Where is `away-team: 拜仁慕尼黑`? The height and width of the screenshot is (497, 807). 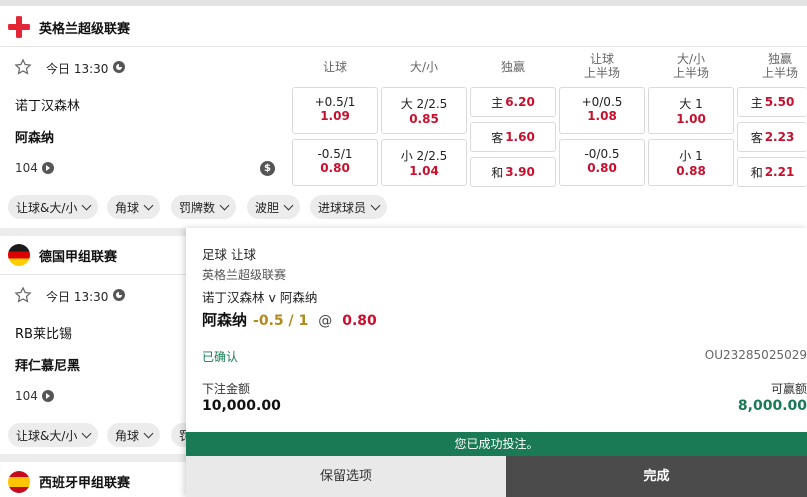 away-team: 拜仁慕尼黑 is located at coordinates (47, 364).